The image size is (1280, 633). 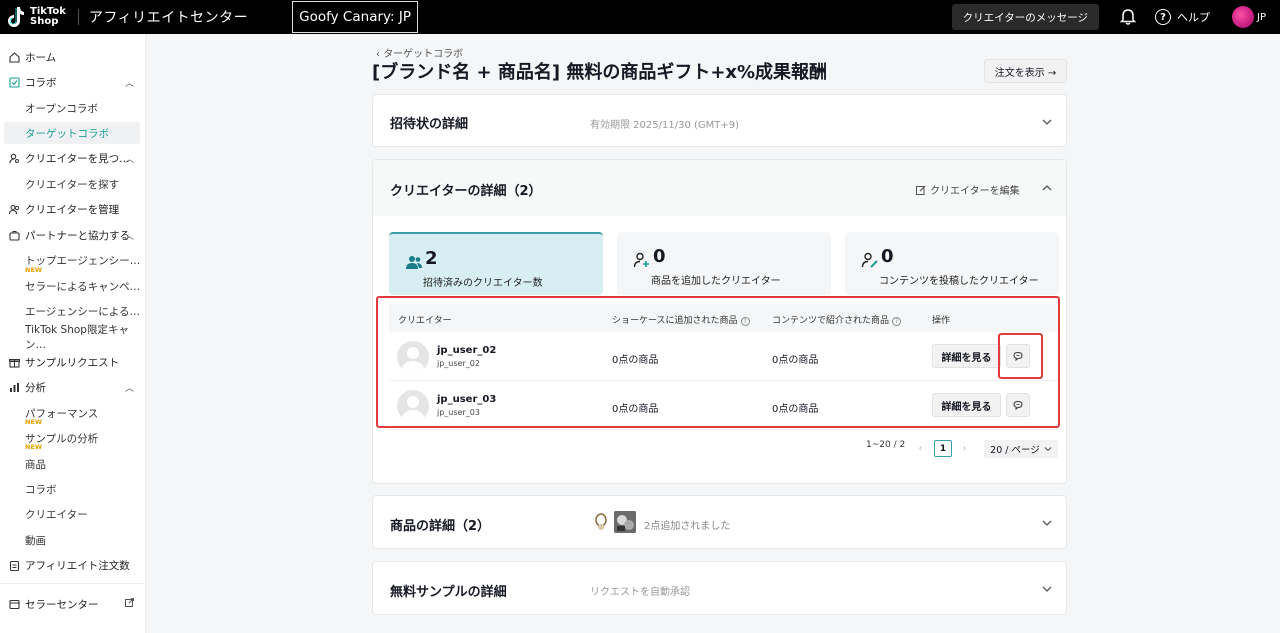 What do you see at coordinates (1047, 188) in the screenshot?
I see `chevron-up-icon` at bounding box center [1047, 188].